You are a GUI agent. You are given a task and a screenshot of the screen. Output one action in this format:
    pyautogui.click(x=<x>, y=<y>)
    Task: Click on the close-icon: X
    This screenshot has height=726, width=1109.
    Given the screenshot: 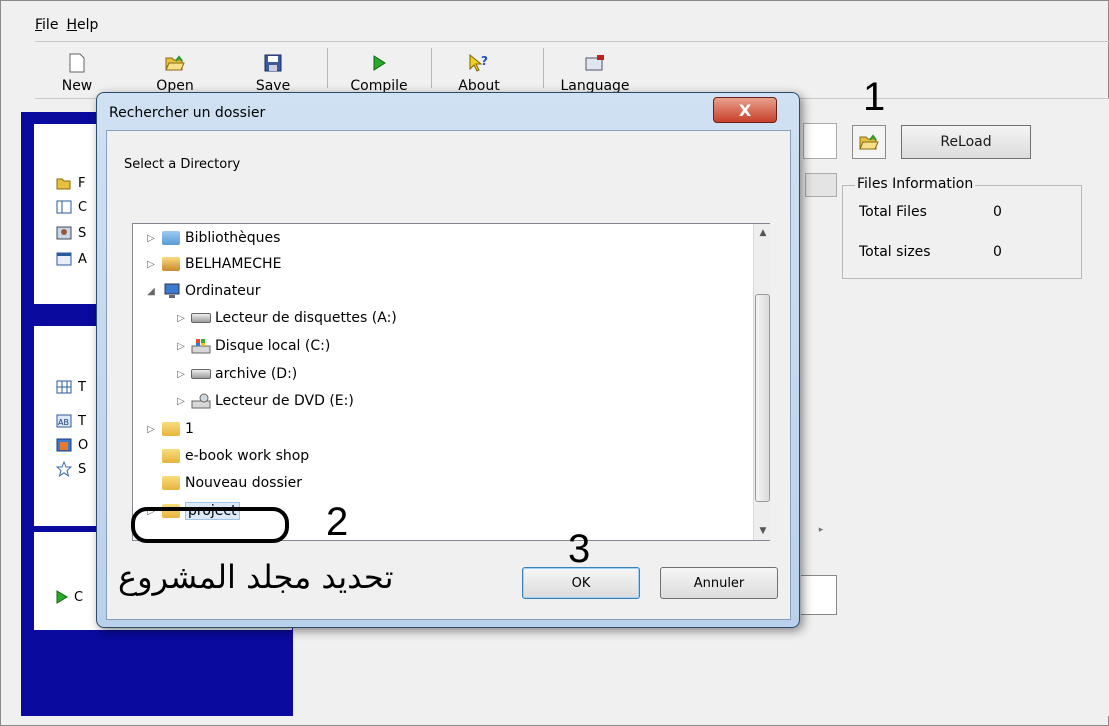 What is the action you would take?
    pyautogui.click(x=745, y=110)
    